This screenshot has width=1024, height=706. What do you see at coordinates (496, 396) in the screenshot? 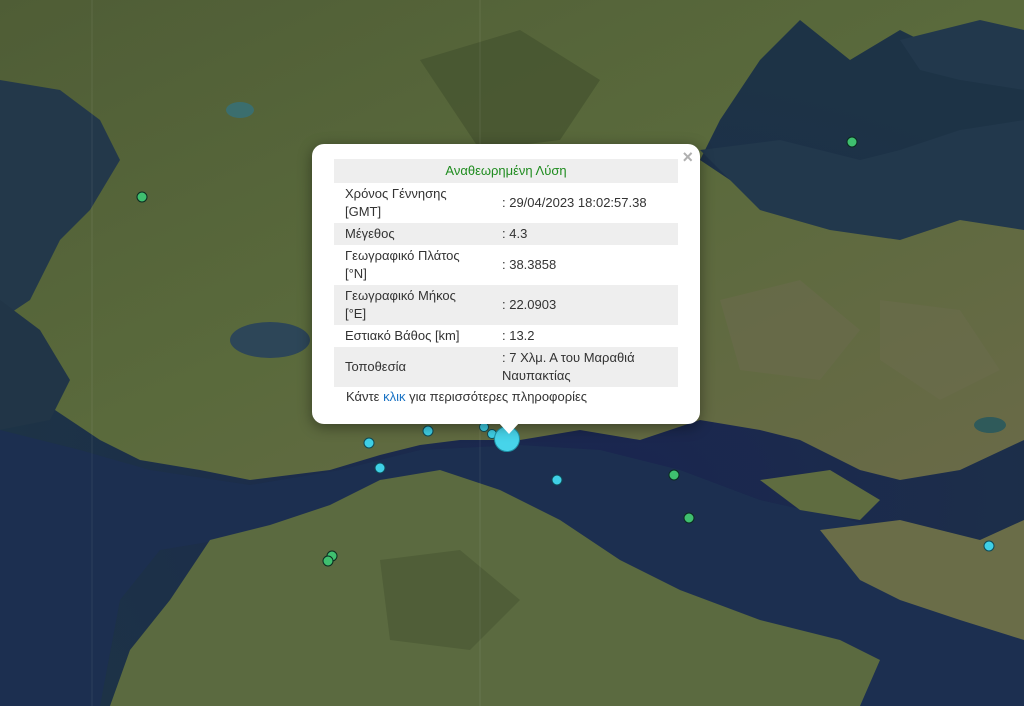
I see `more-info-suffix: για περισσότερες πληροφορίες` at bounding box center [496, 396].